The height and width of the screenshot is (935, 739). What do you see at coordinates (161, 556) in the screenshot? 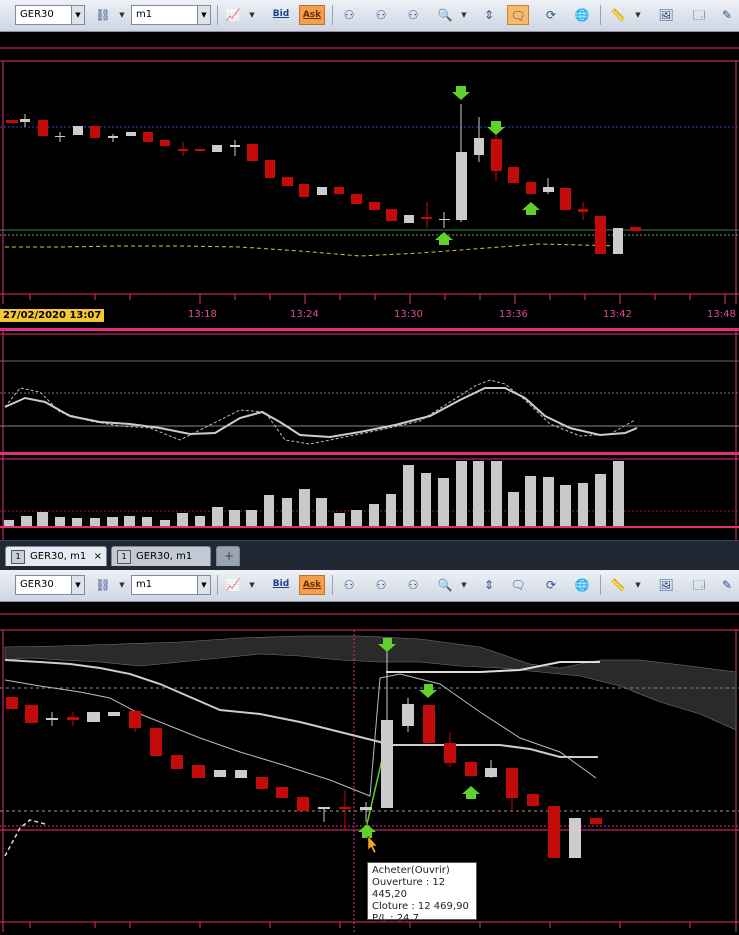
I see `tab-chart-2: 1 GER30, m1` at bounding box center [161, 556].